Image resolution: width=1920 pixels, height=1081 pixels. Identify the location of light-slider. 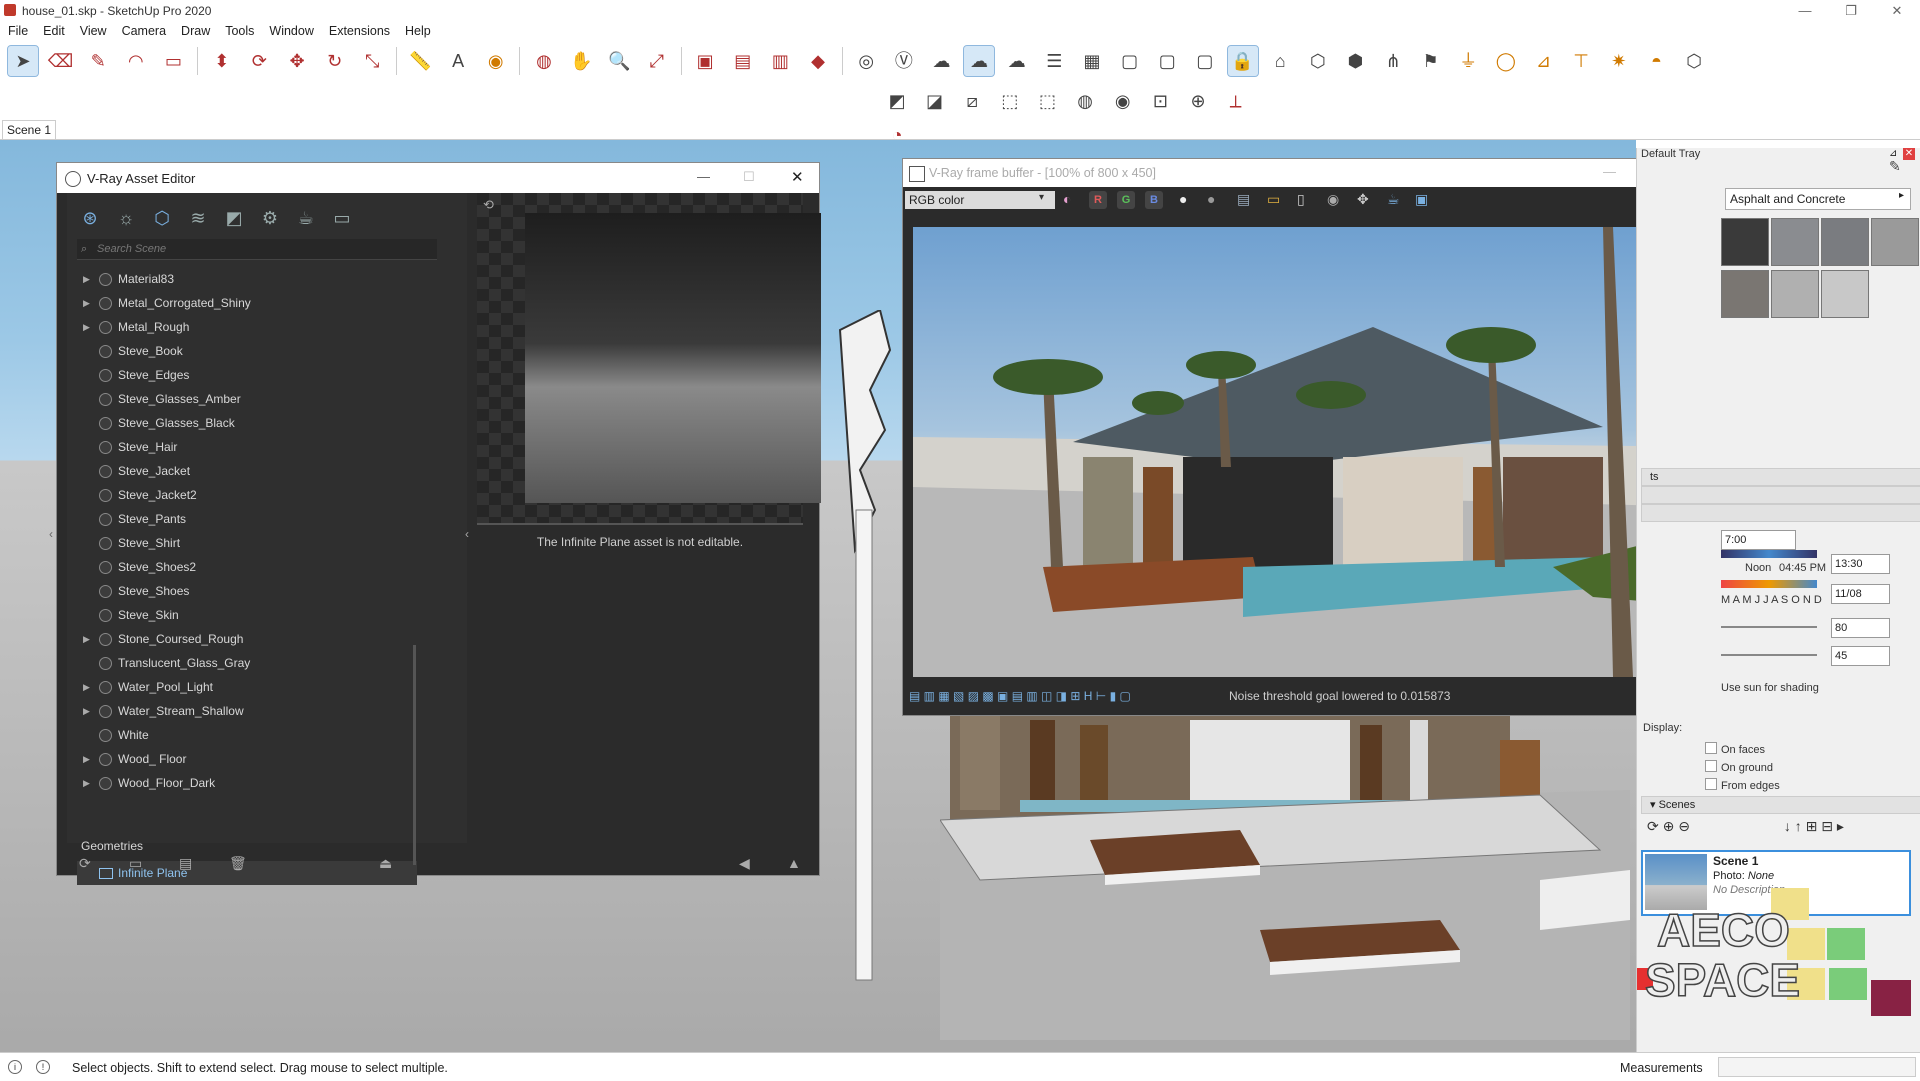
(1769, 627).